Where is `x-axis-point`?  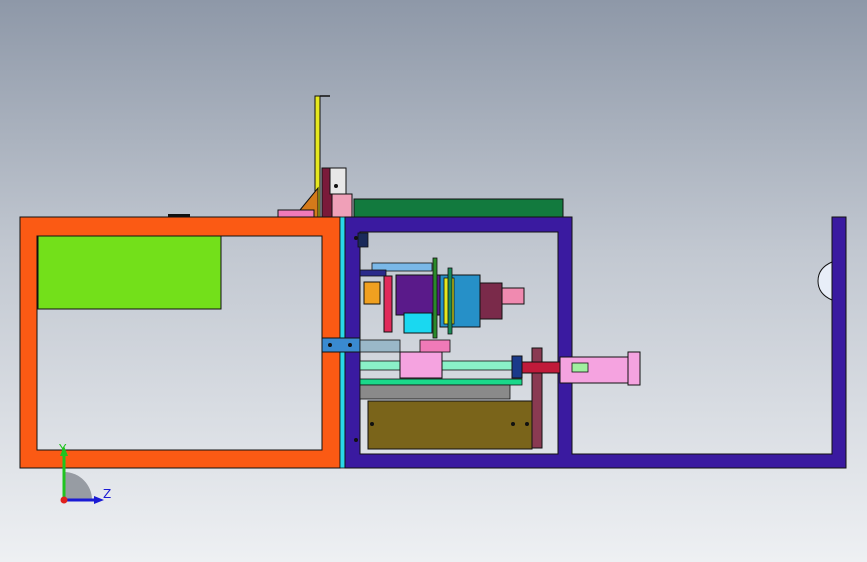 x-axis-point is located at coordinates (64, 500).